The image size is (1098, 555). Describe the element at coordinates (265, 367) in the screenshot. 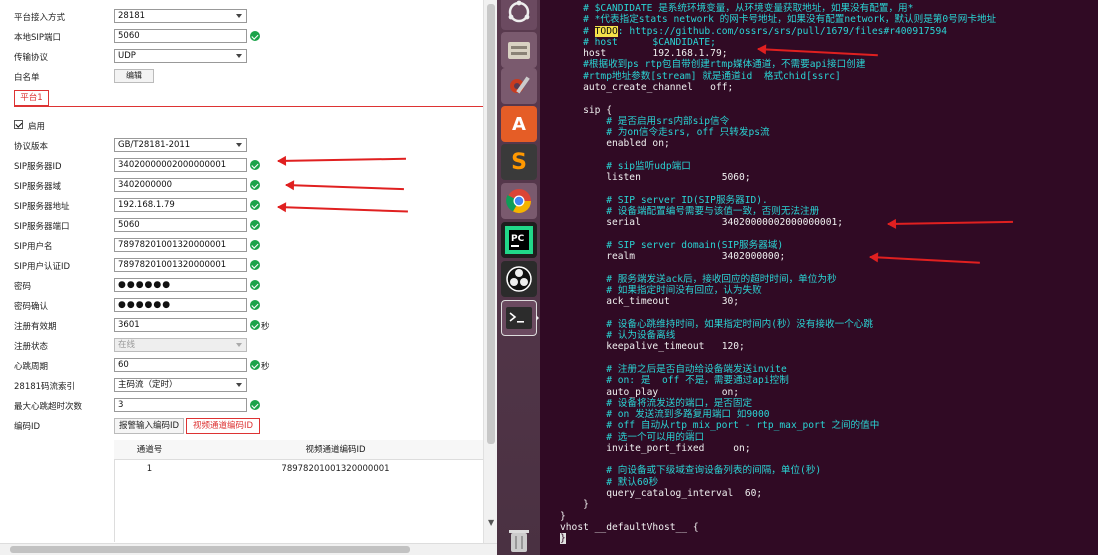

I see `unit-label: 秒` at that location.